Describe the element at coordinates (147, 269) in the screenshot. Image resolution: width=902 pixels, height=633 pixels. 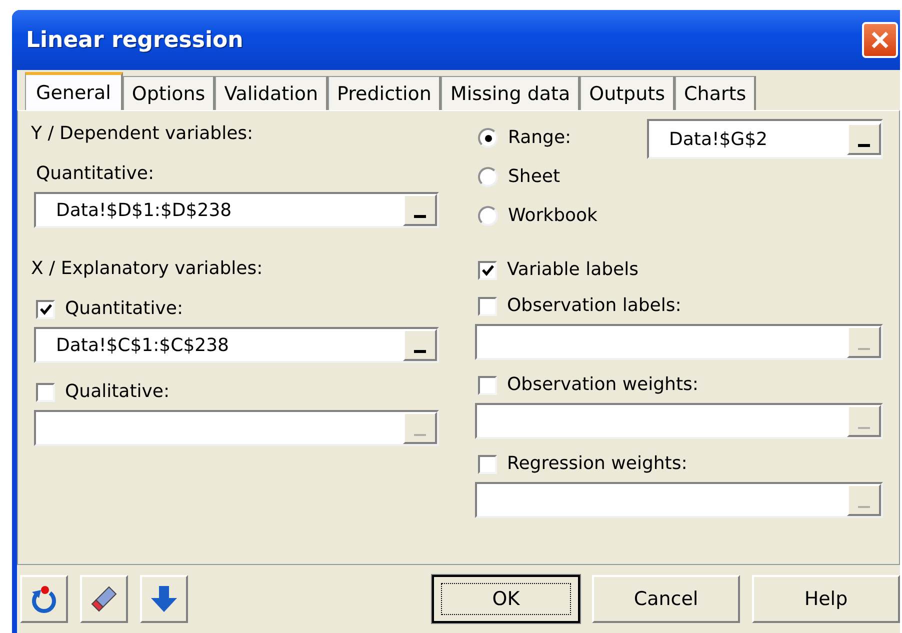
I see `section-heading: X / Explanatory variables:` at that location.